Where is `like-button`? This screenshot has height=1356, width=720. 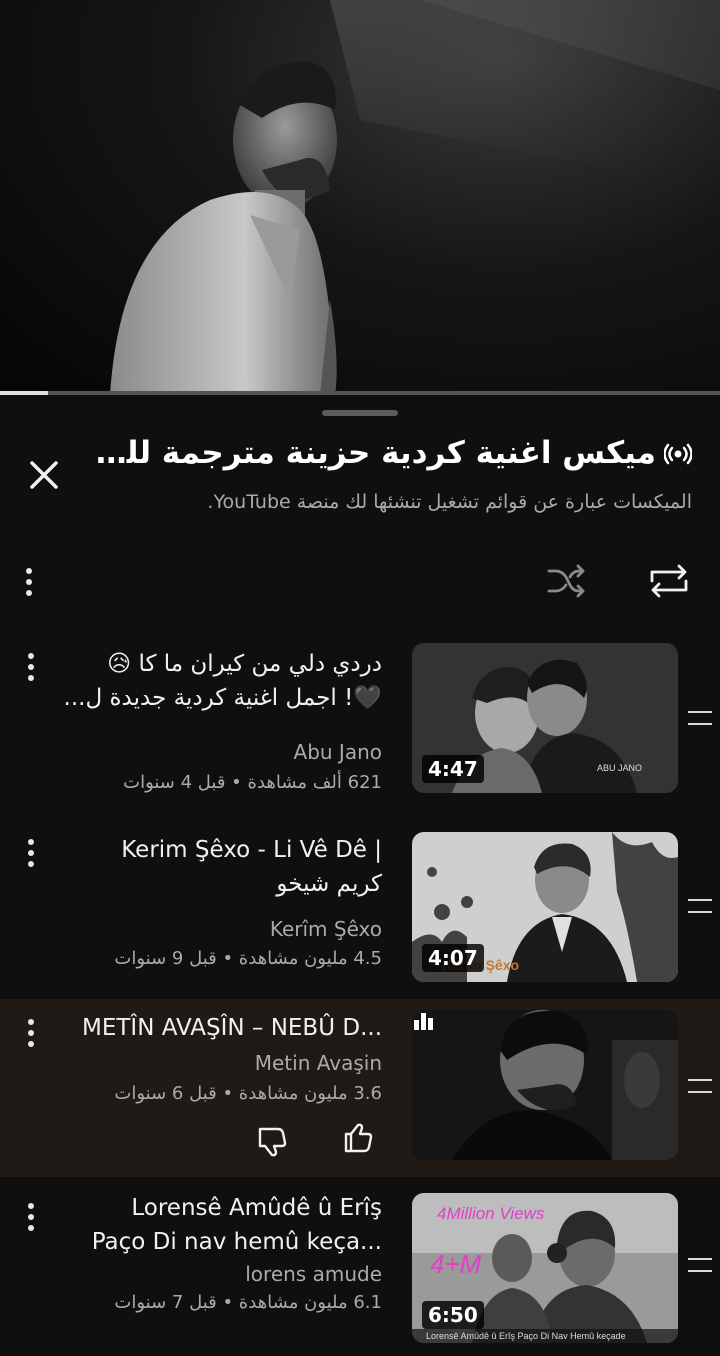
like-button is located at coordinates (358, 1139).